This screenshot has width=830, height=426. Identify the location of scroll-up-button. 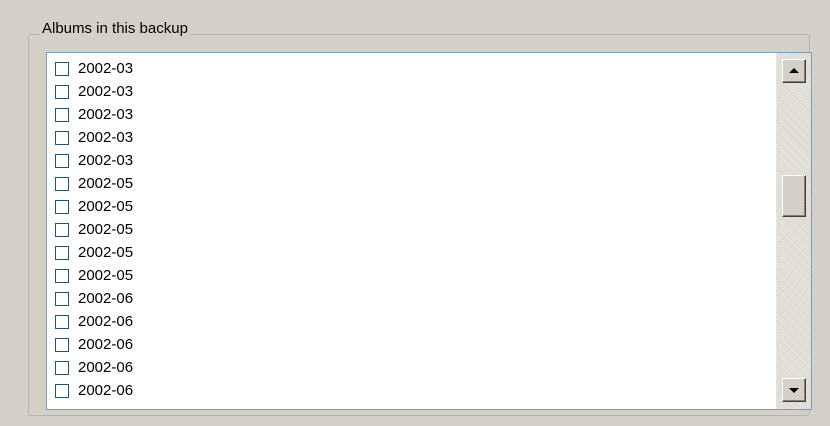
(794, 71).